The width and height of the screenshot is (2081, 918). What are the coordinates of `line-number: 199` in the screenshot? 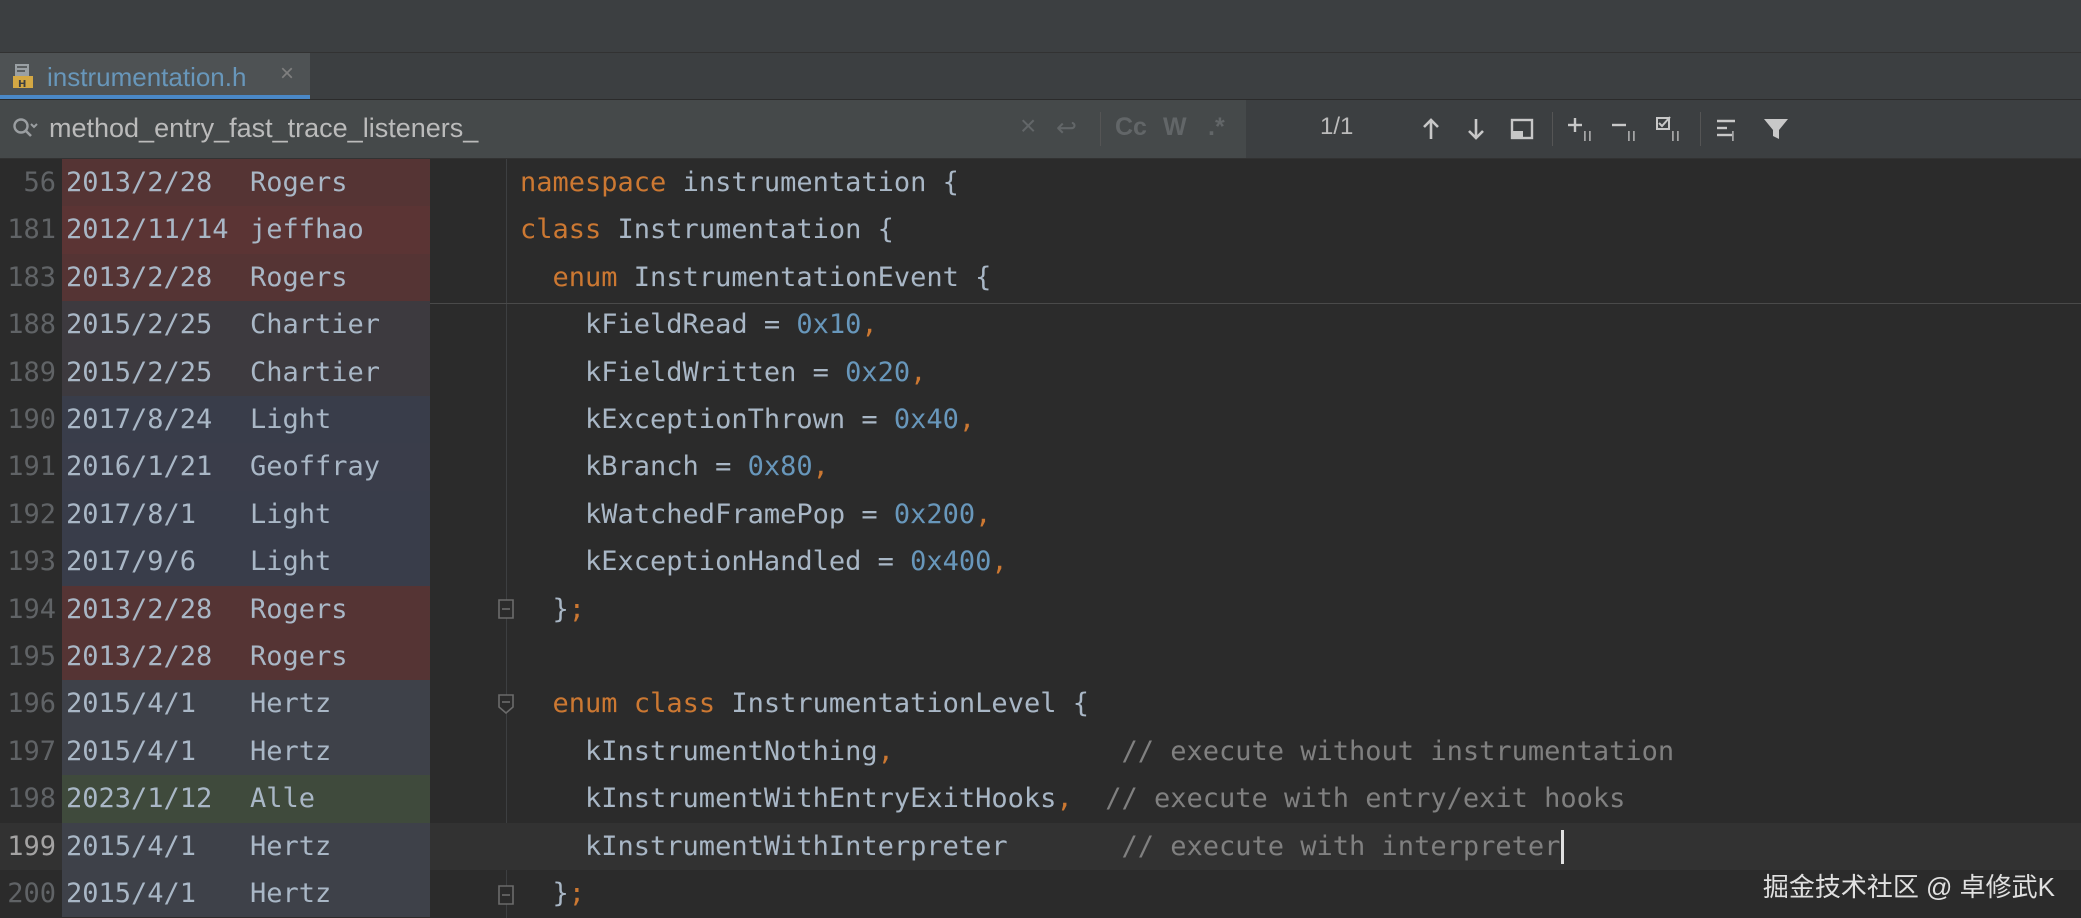 It's located at (31, 846).